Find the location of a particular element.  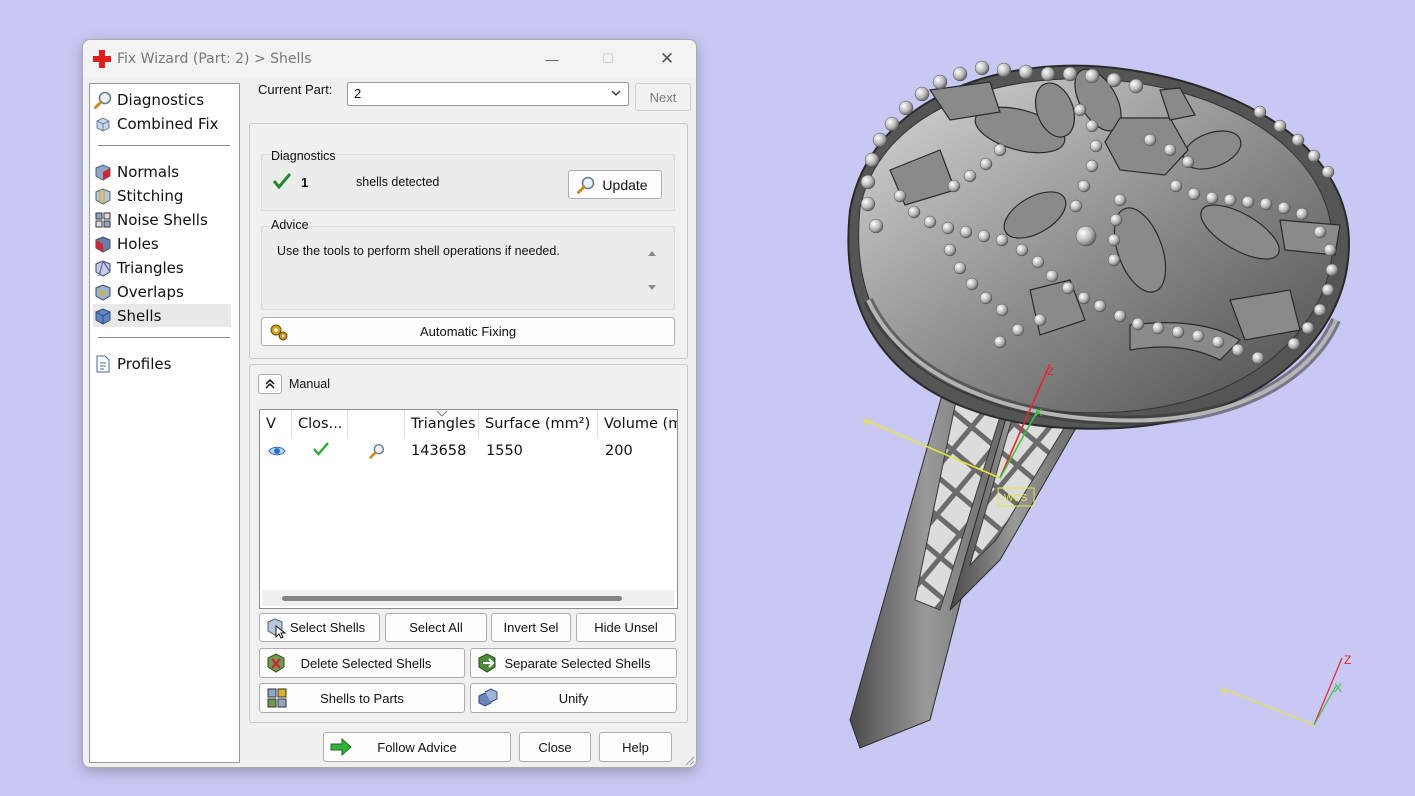

nav-item-profiles: Profiles is located at coordinates (162, 363).